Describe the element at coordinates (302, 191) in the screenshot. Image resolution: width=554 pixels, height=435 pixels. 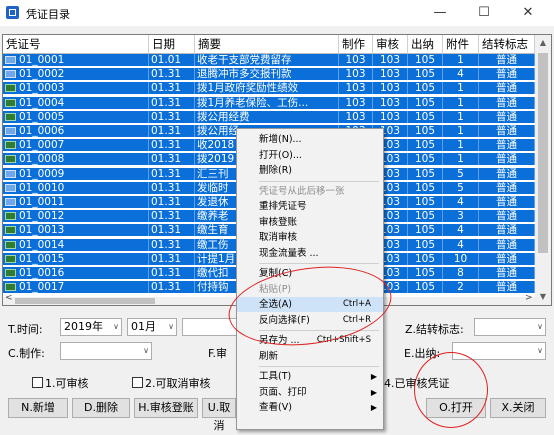
I see `menu-item-label: 凭证号从此后移一张` at that location.